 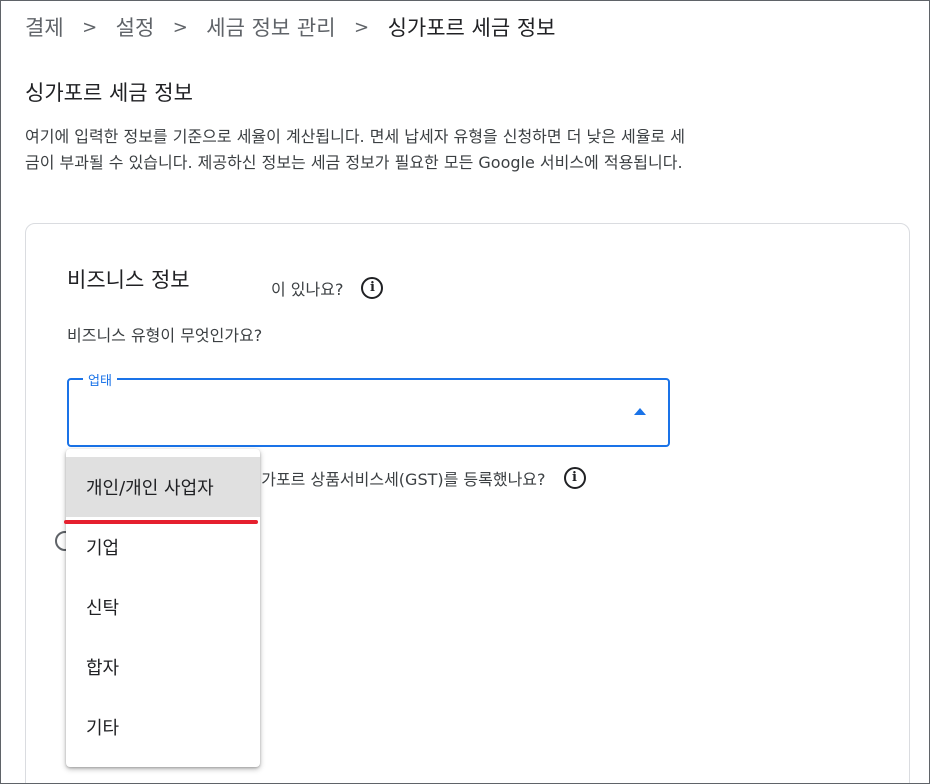 I want to click on breadcrumb-current: 싱가포르 세금 정보, so click(x=471, y=28).